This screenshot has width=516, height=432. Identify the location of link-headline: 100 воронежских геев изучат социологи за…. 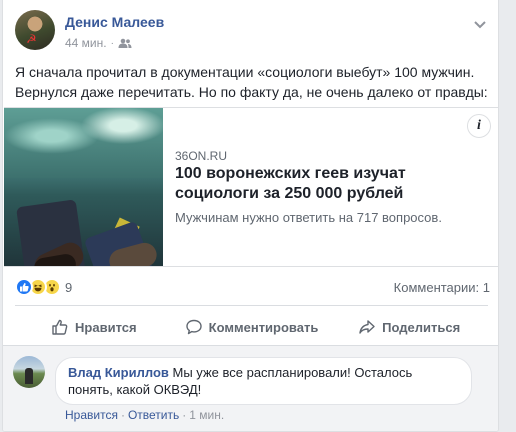
(325, 184).